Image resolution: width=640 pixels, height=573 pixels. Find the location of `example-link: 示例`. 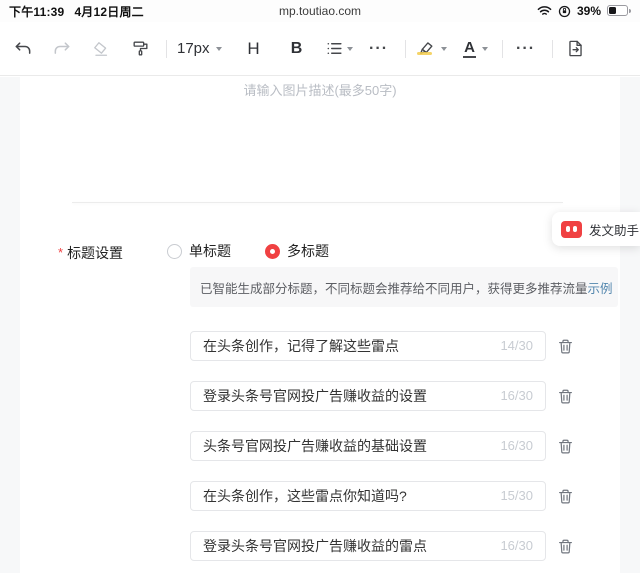

example-link: 示例 is located at coordinates (600, 287).